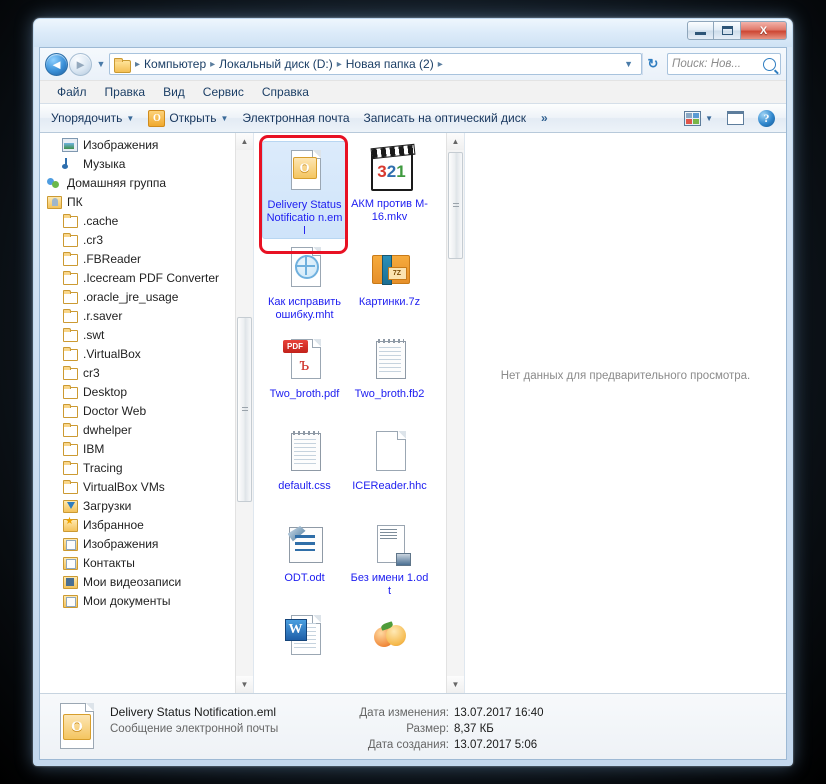  I want to click on help-icon: ?, so click(766, 118).